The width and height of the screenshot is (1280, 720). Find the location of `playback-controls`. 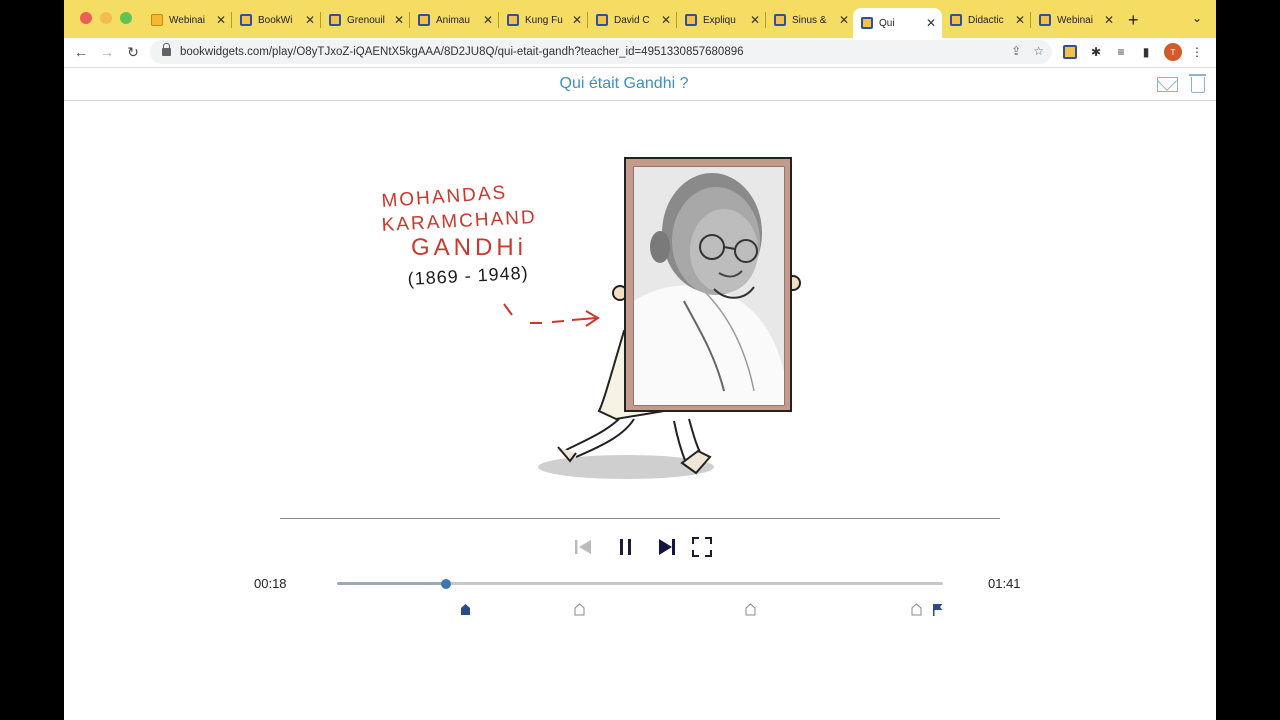

playback-controls is located at coordinates (644, 548).